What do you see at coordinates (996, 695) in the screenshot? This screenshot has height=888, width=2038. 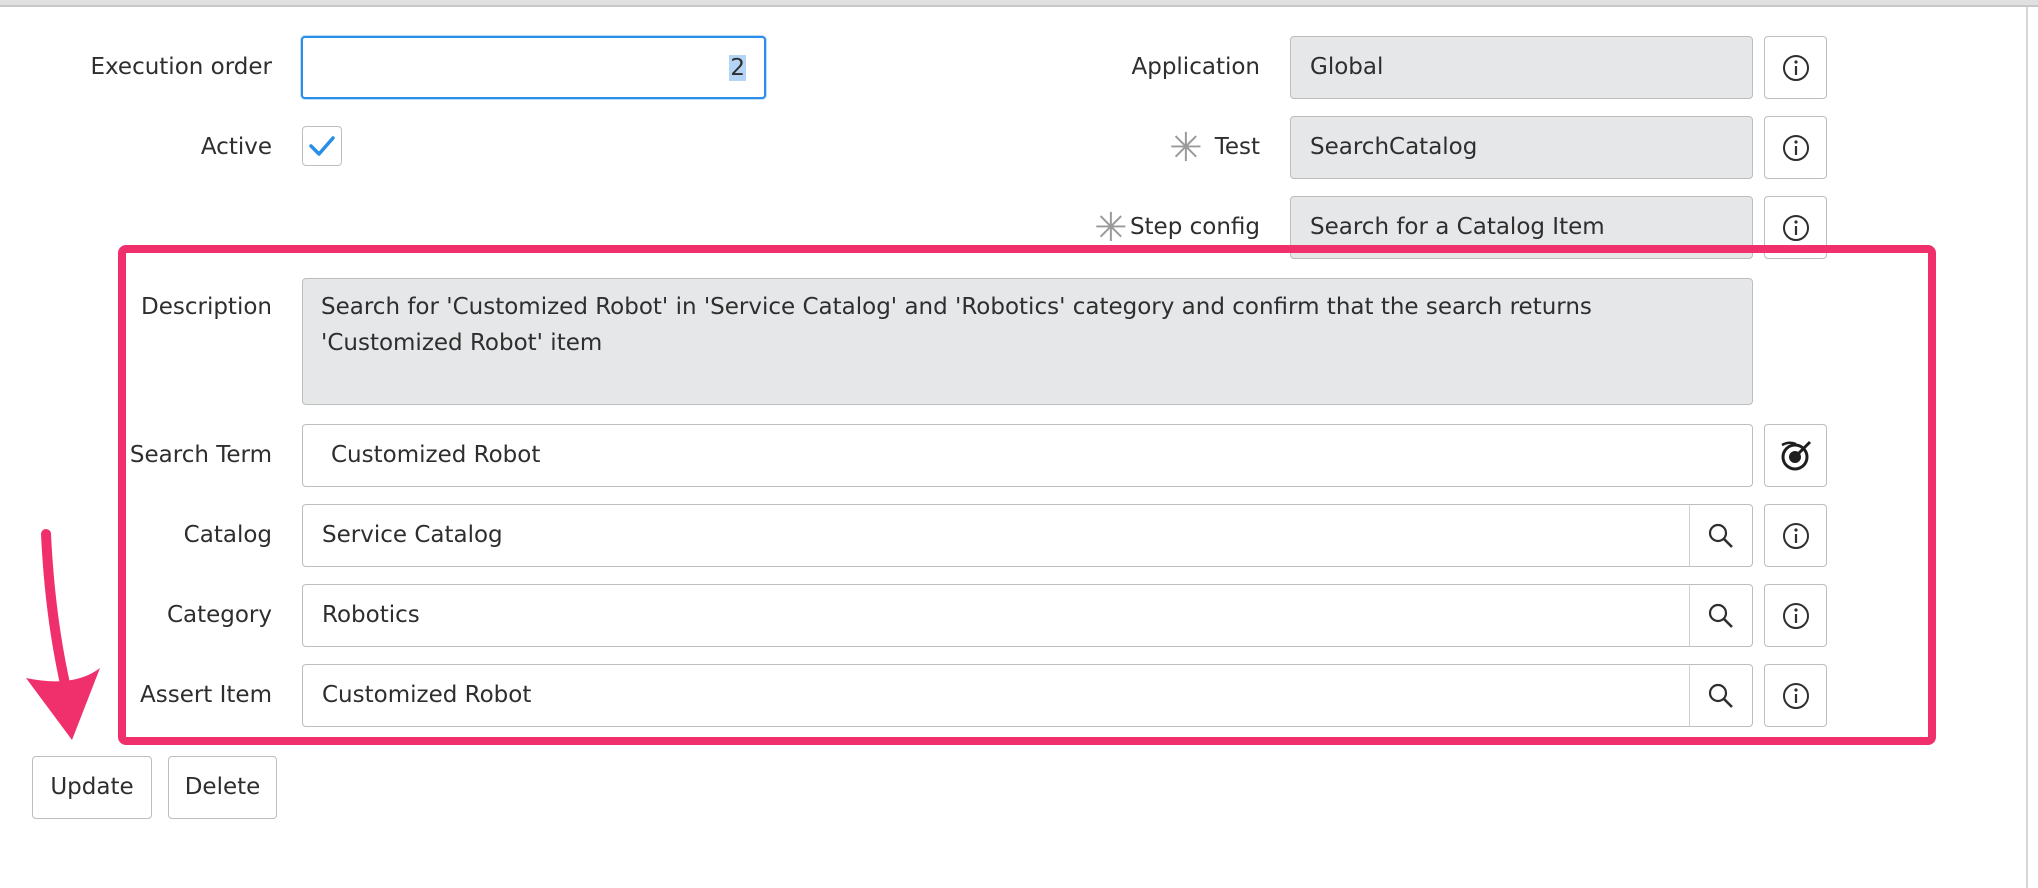 I see `assert-item-input: Customized Robot` at bounding box center [996, 695].